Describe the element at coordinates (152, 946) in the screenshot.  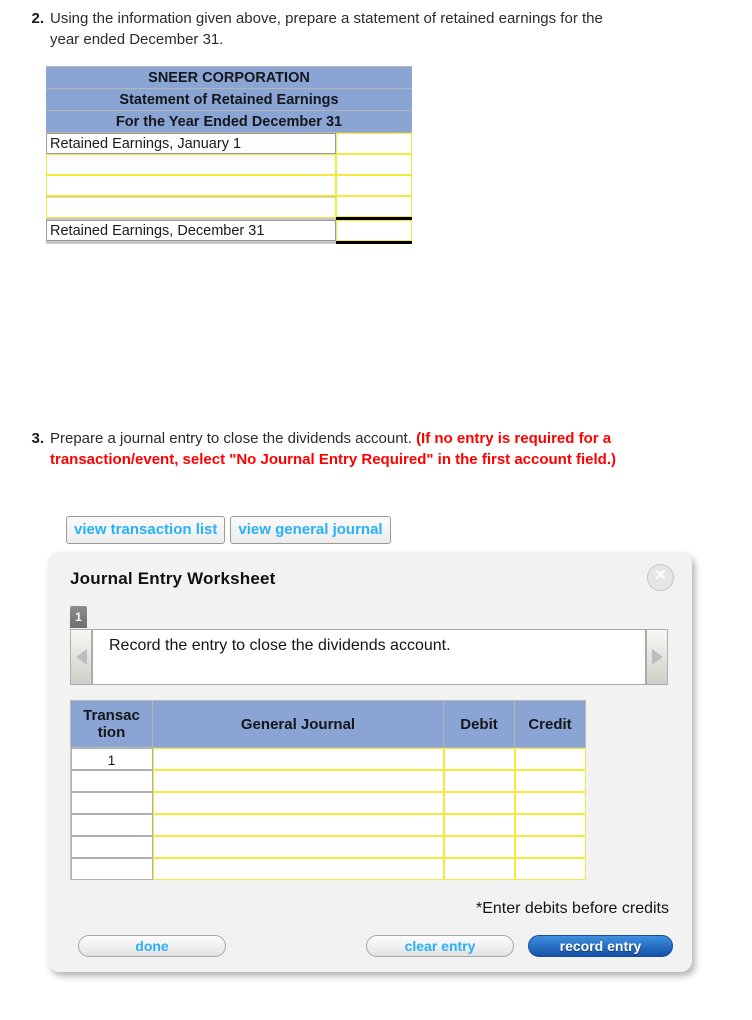
I see `done-button: done` at that location.